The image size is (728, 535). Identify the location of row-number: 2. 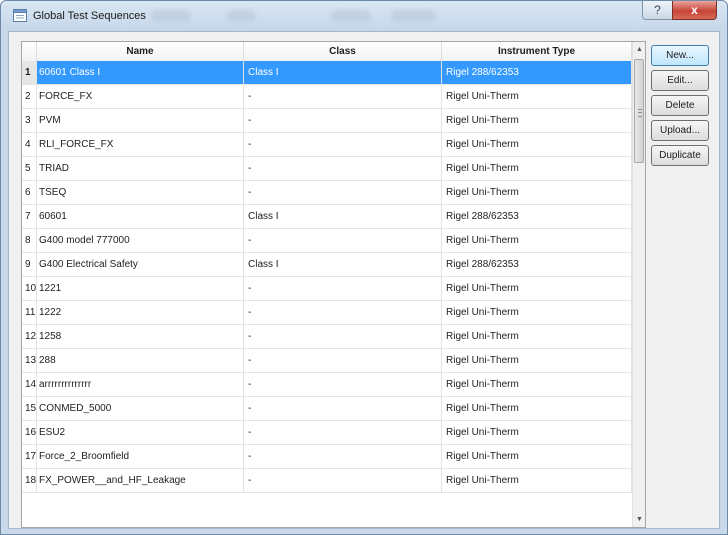
(29, 96).